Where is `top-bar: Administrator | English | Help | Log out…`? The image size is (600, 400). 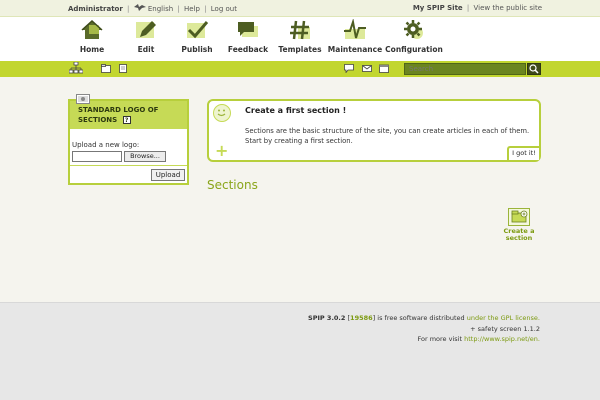
top-bar: Administrator | English | Help | Log out… is located at coordinates (300, 8).